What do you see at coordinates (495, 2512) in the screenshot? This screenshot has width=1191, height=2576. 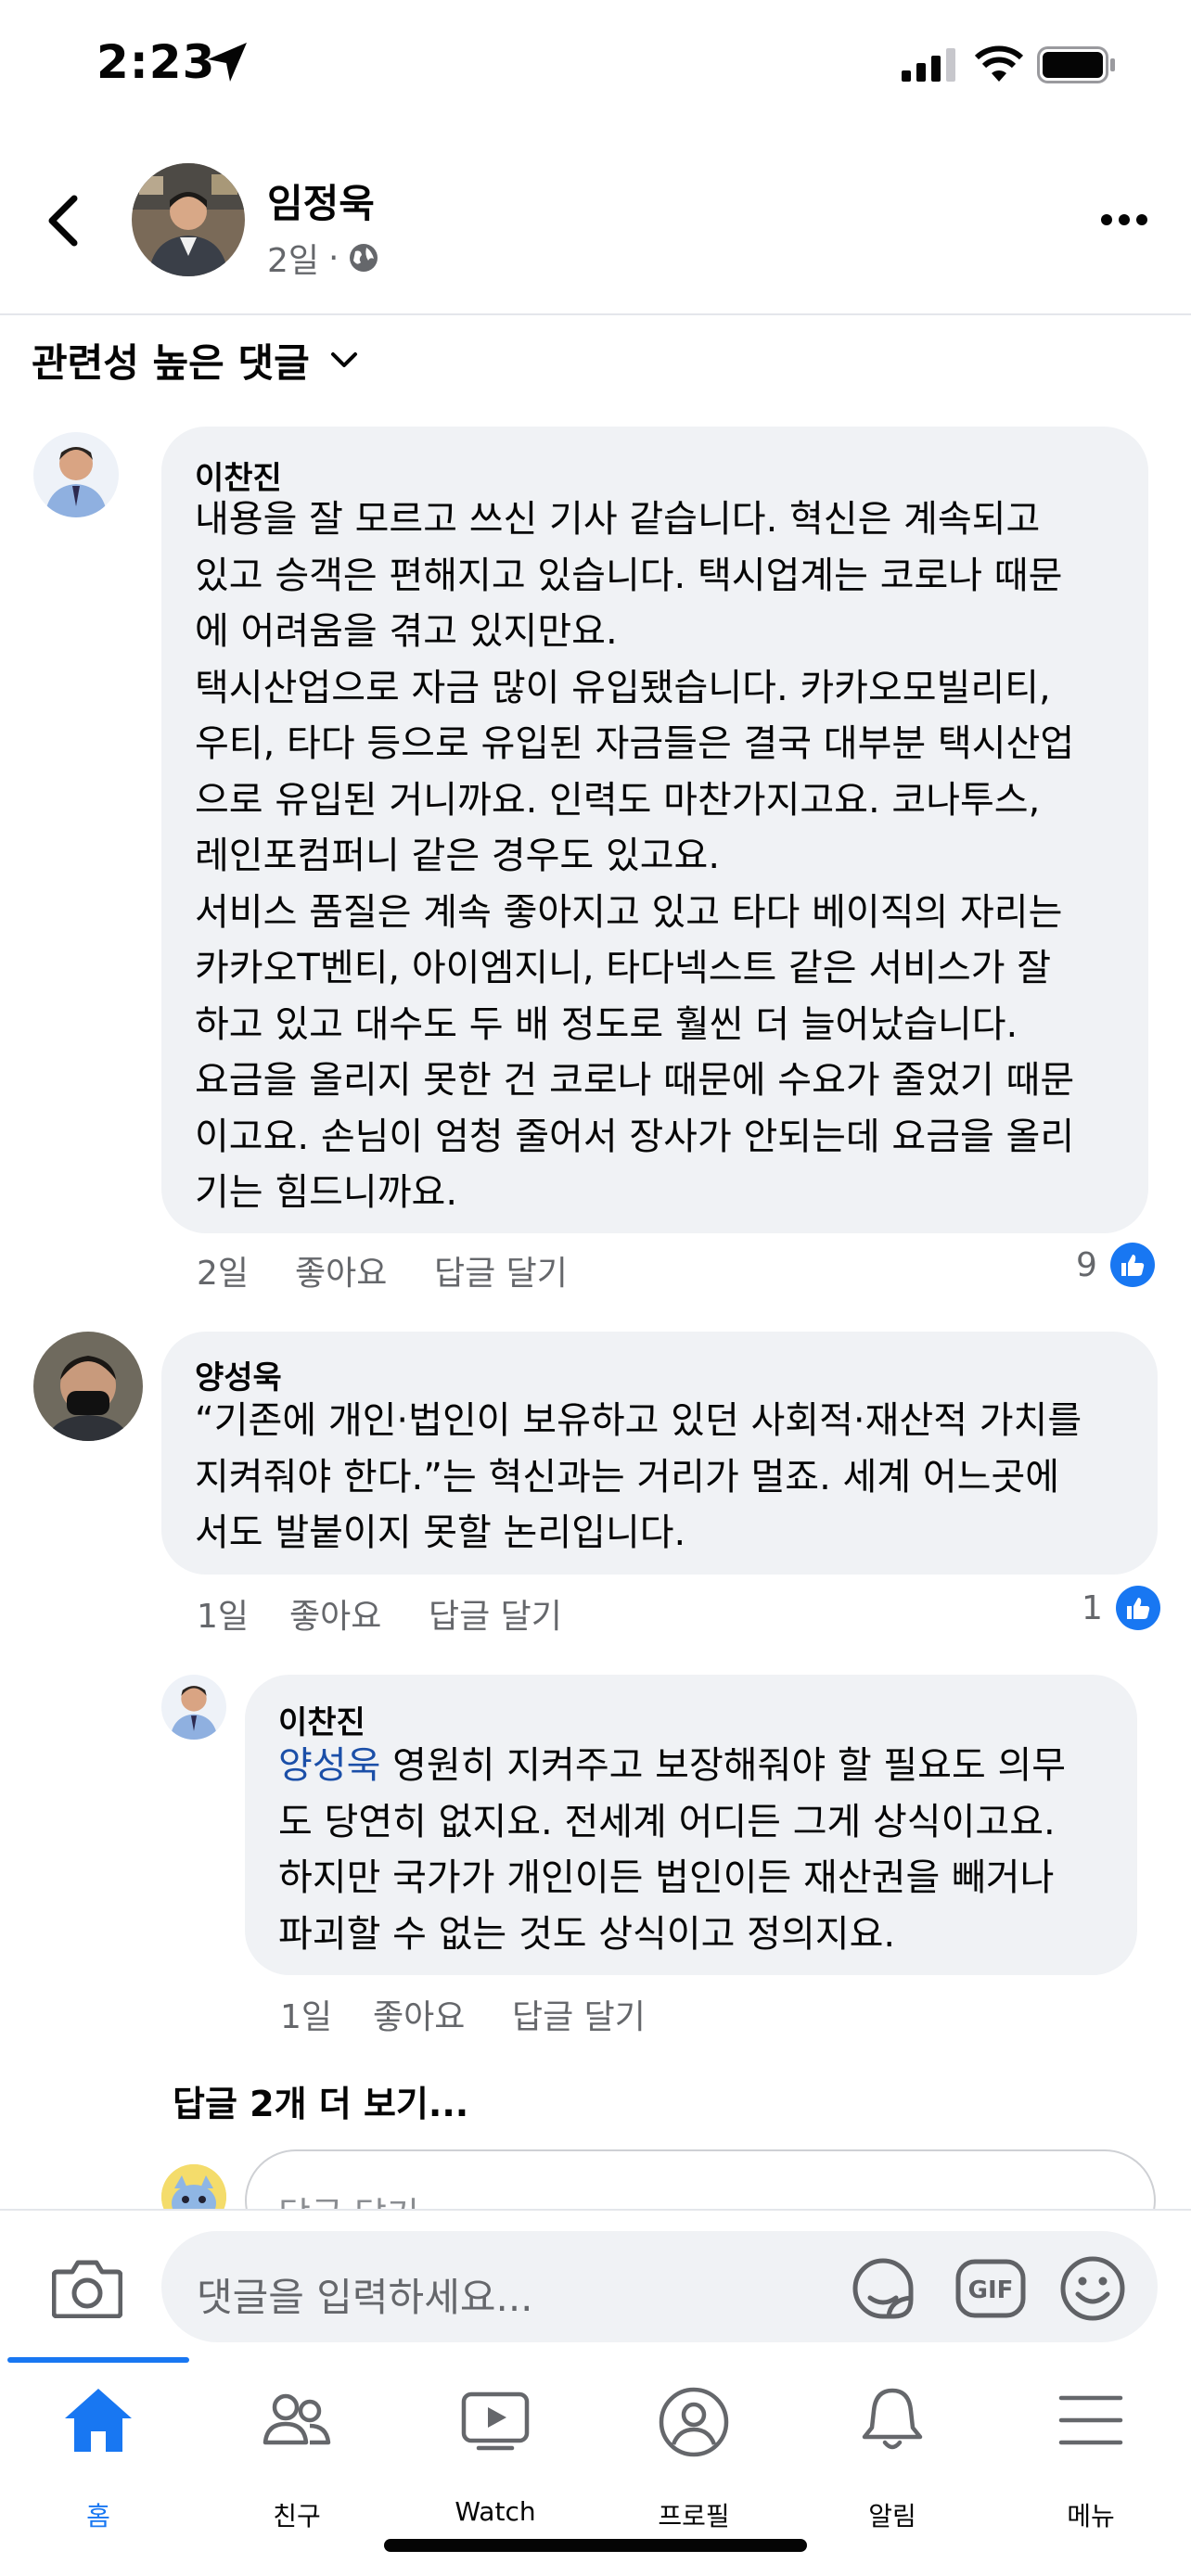 I see `tab-label: Watch` at bounding box center [495, 2512].